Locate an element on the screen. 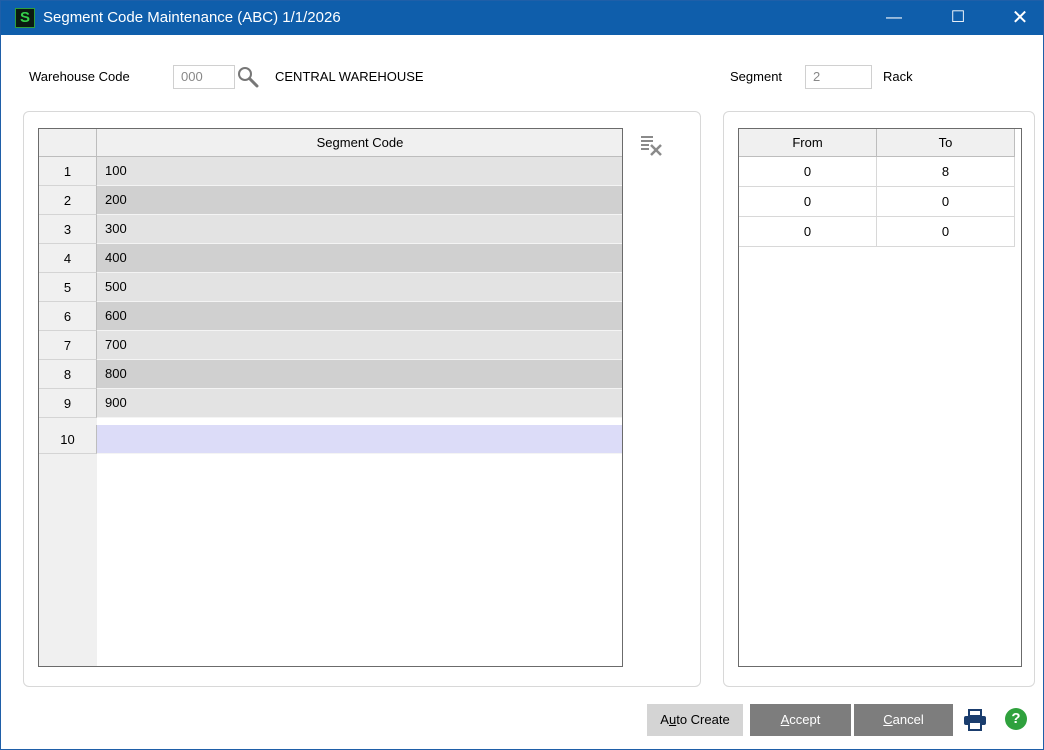 The image size is (1044, 750). row-number: 3 is located at coordinates (68, 229).